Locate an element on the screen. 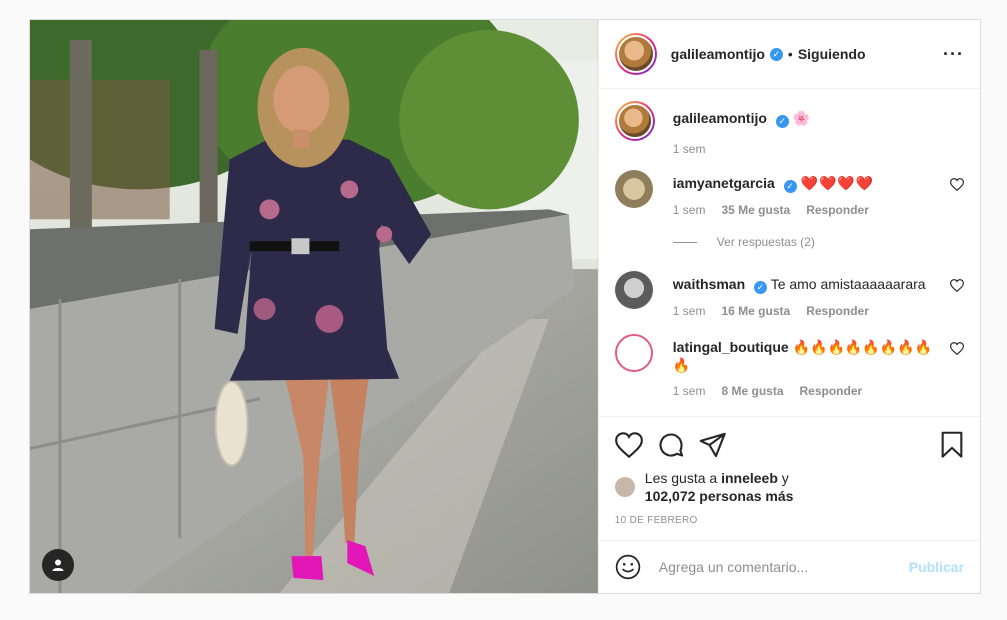 This screenshot has width=1007, height=620. comment-text: ❤️❤️❤️❤️ is located at coordinates (837, 183).